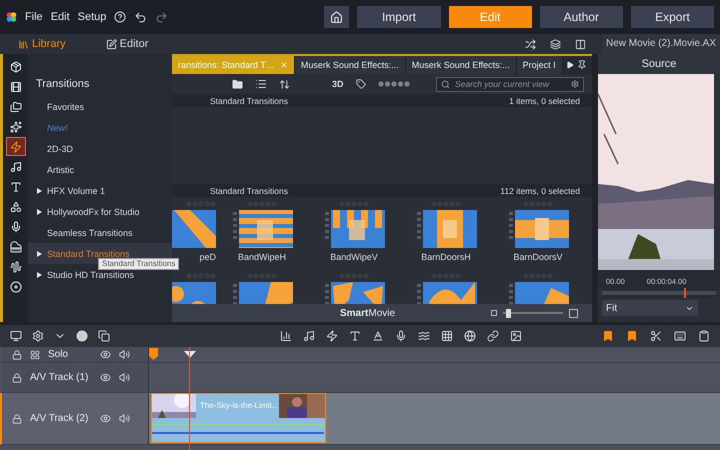 This screenshot has width=720, height=450. I want to click on tooltip: Standard Transitions, so click(139, 264).